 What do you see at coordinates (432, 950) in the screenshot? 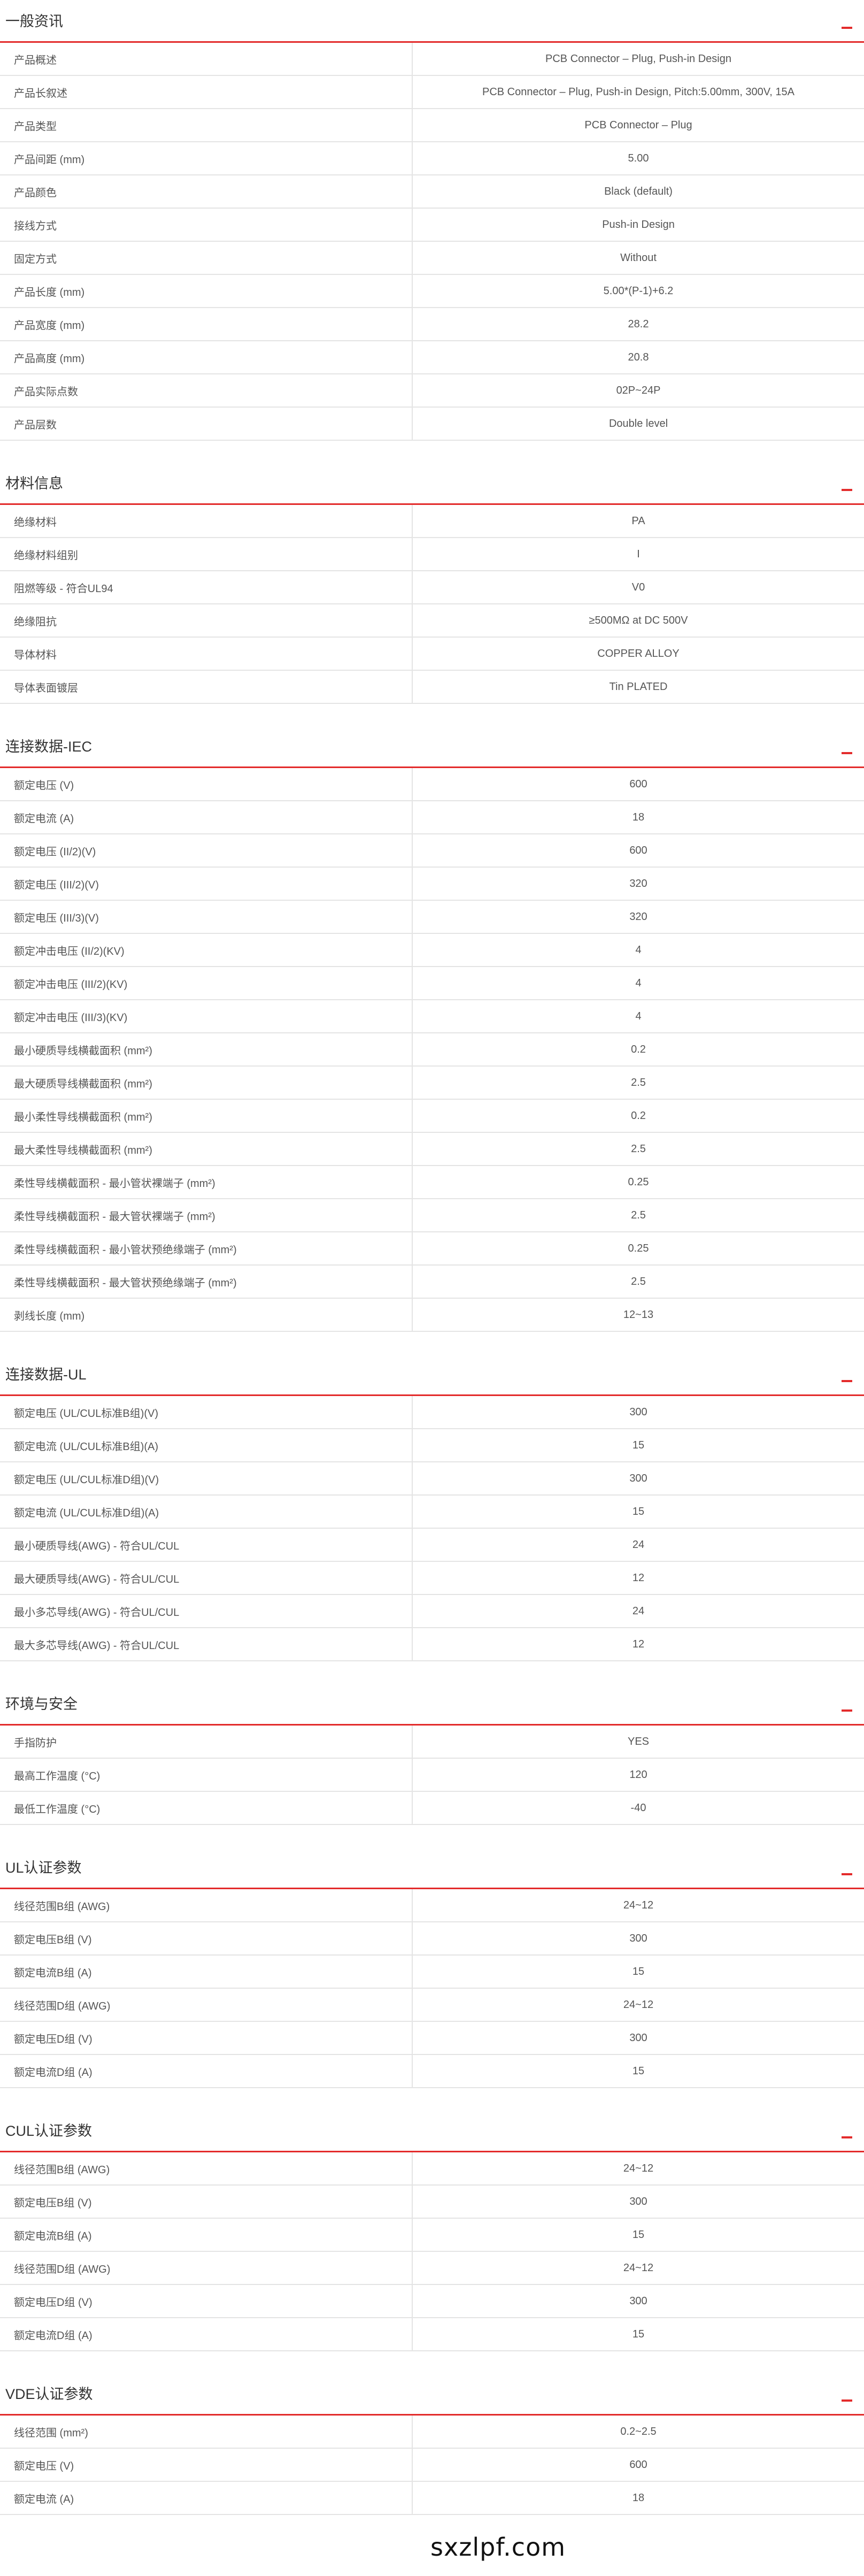
I see `table-row: 额定冲击电压 (II/2)(KV) 4` at bounding box center [432, 950].